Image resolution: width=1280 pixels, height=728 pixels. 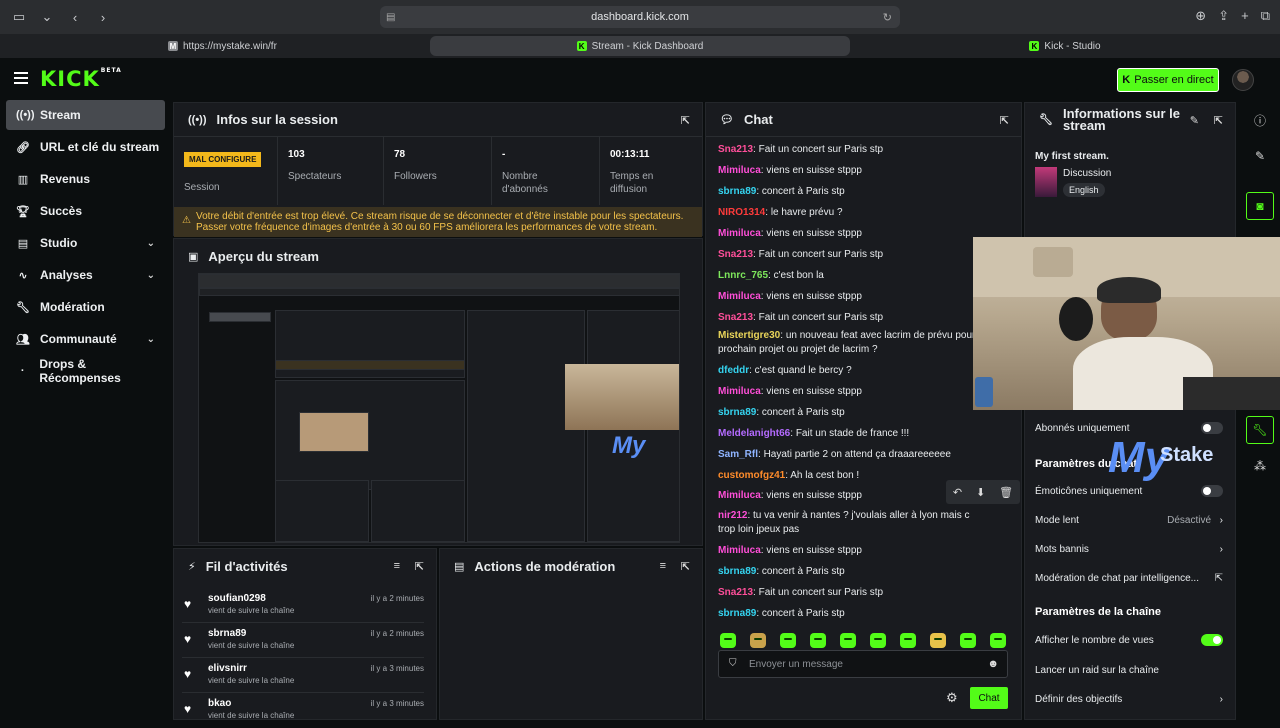 I want to click on emoji-icon: ☻, so click(x=993, y=664).